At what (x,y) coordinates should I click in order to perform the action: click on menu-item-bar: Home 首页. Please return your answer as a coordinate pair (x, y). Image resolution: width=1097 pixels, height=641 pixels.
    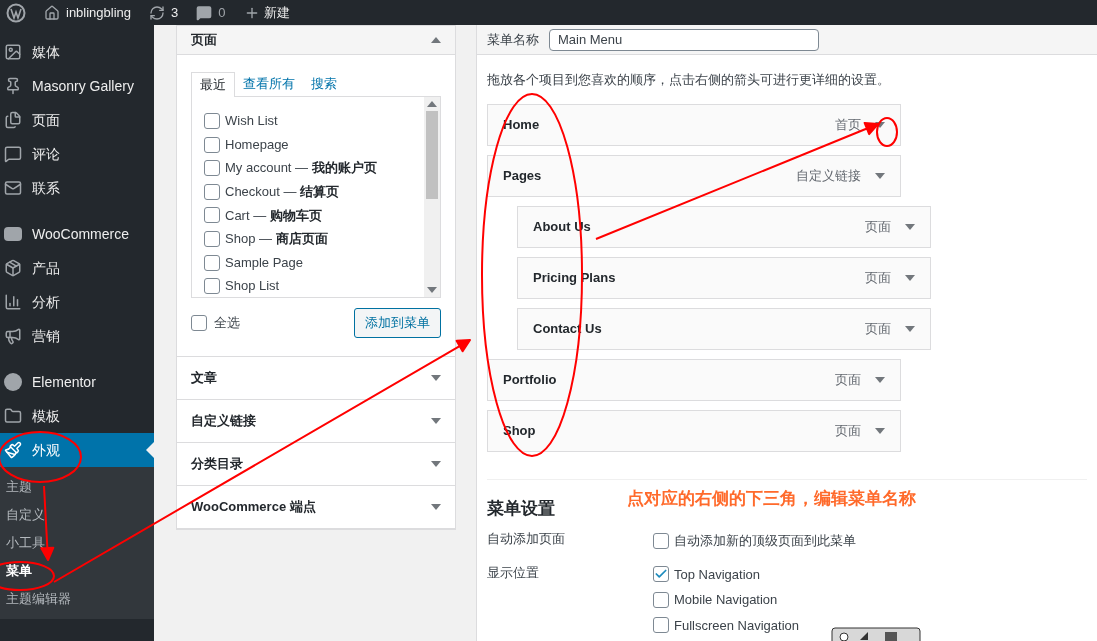
    Looking at the image, I should click on (694, 124).